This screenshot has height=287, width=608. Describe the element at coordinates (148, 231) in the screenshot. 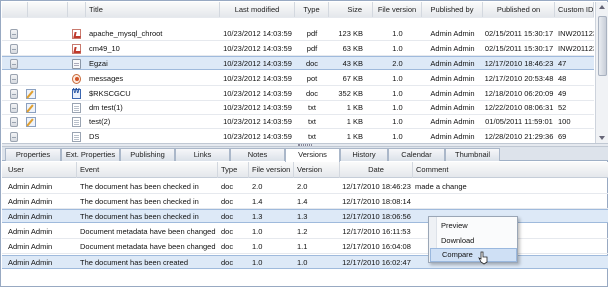

I see `version-event: Document metadata have been changed` at that location.